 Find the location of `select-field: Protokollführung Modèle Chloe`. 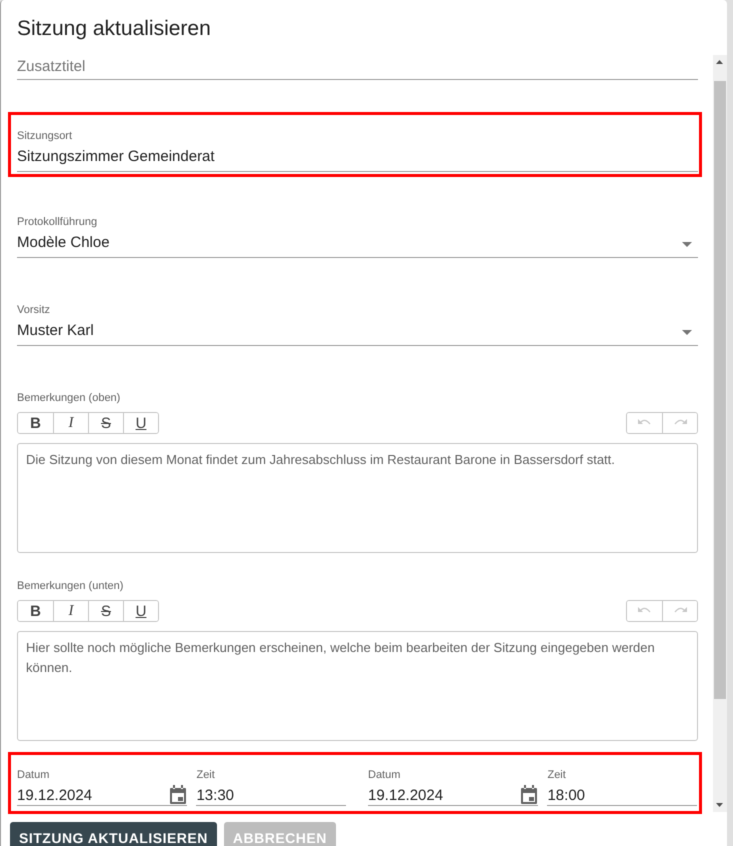

select-field: Protokollführung Modèle Chloe is located at coordinates (357, 236).